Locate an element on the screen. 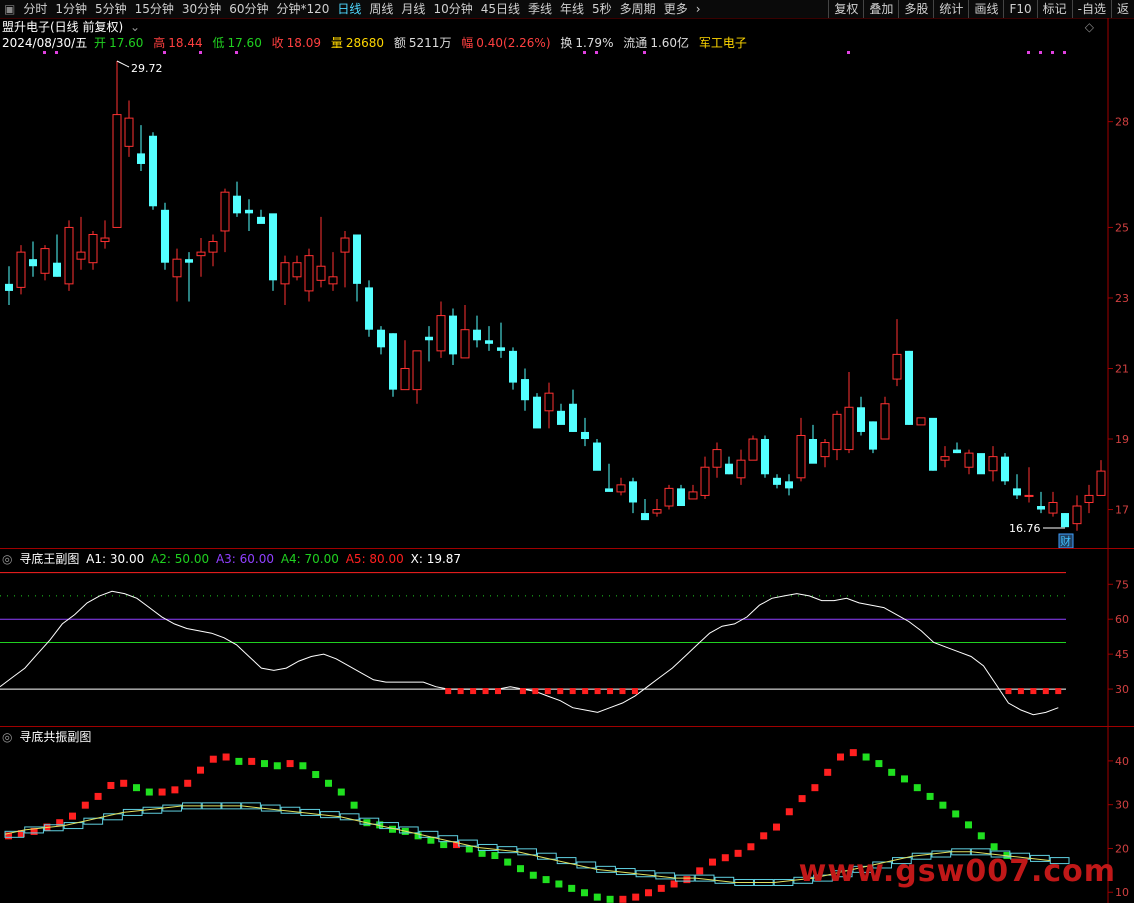 This screenshot has height=903, width=1134. tool-button: 画线 is located at coordinates (985, 9).